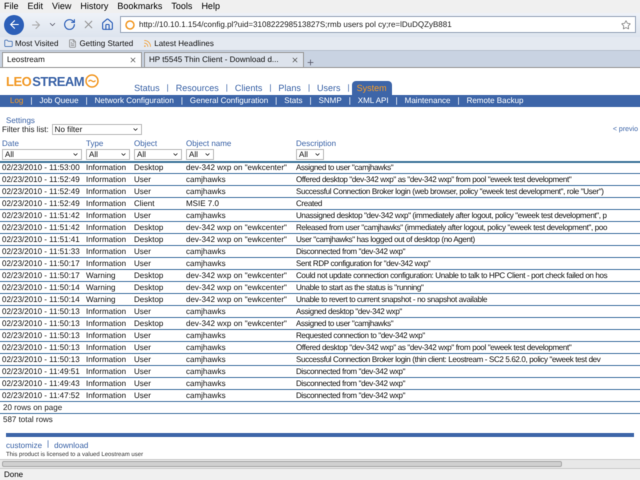 The height and width of the screenshot is (480, 640). Describe the element at coordinates (467, 143) in the screenshot. I see `column-header: Description` at that location.